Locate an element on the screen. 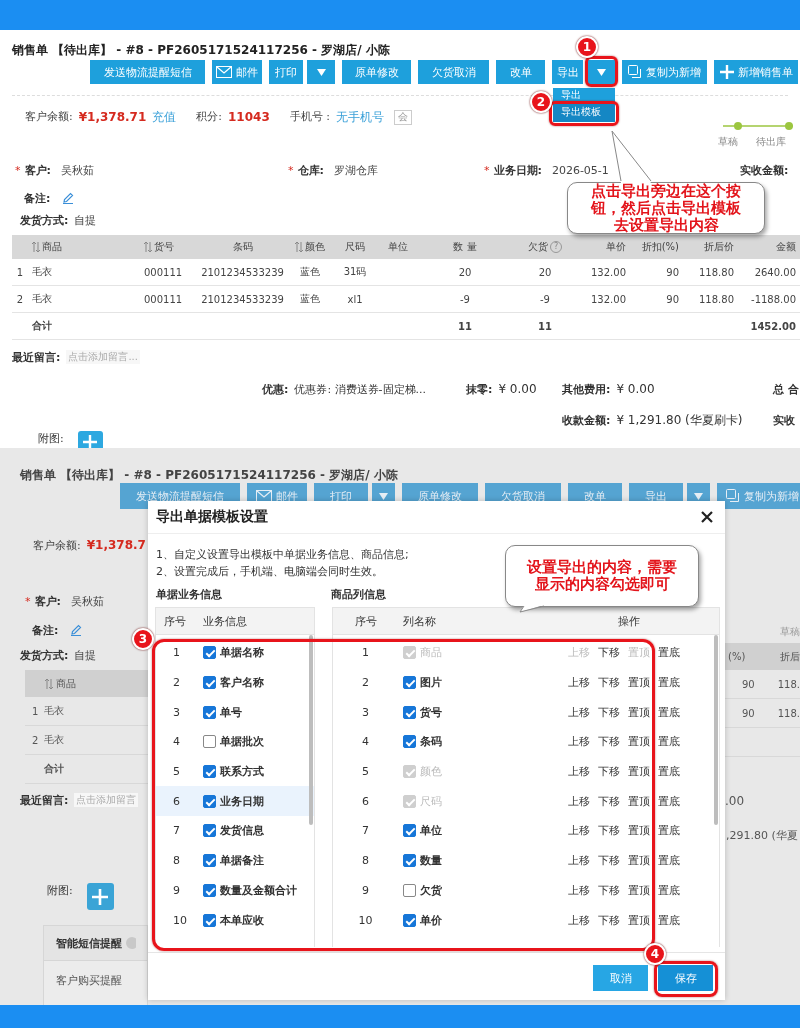  remark-label: 备注: is located at coordinates (45, 630).